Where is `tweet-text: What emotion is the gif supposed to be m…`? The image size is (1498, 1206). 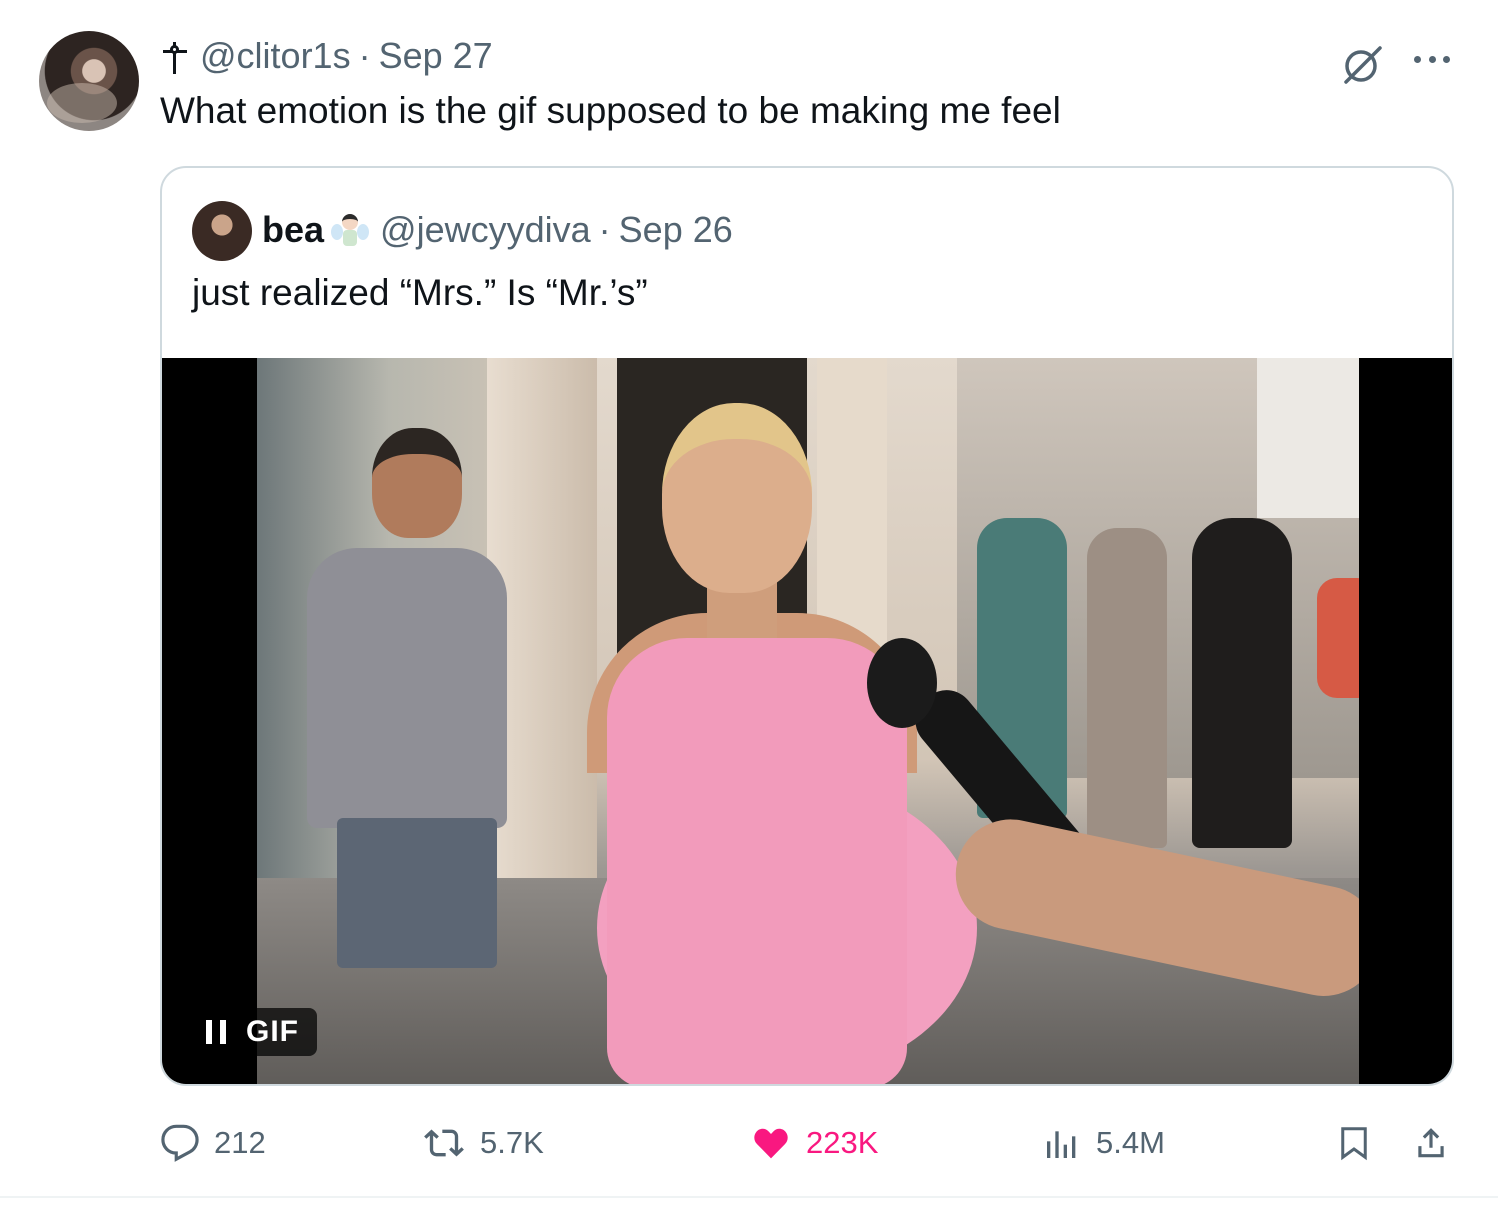 tweet-text: What emotion is the gif supposed to be m… is located at coordinates (610, 110).